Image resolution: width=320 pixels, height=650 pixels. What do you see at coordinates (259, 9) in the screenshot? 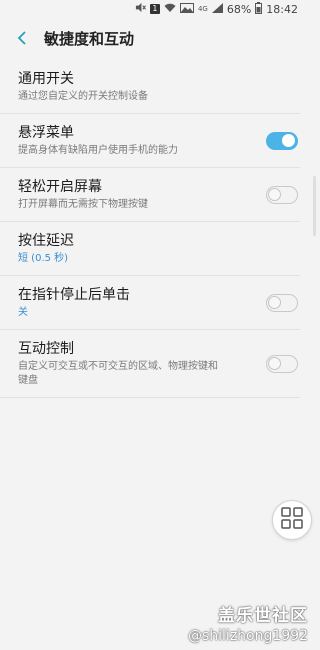
I see `battery-icon` at bounding box center [259, 9].